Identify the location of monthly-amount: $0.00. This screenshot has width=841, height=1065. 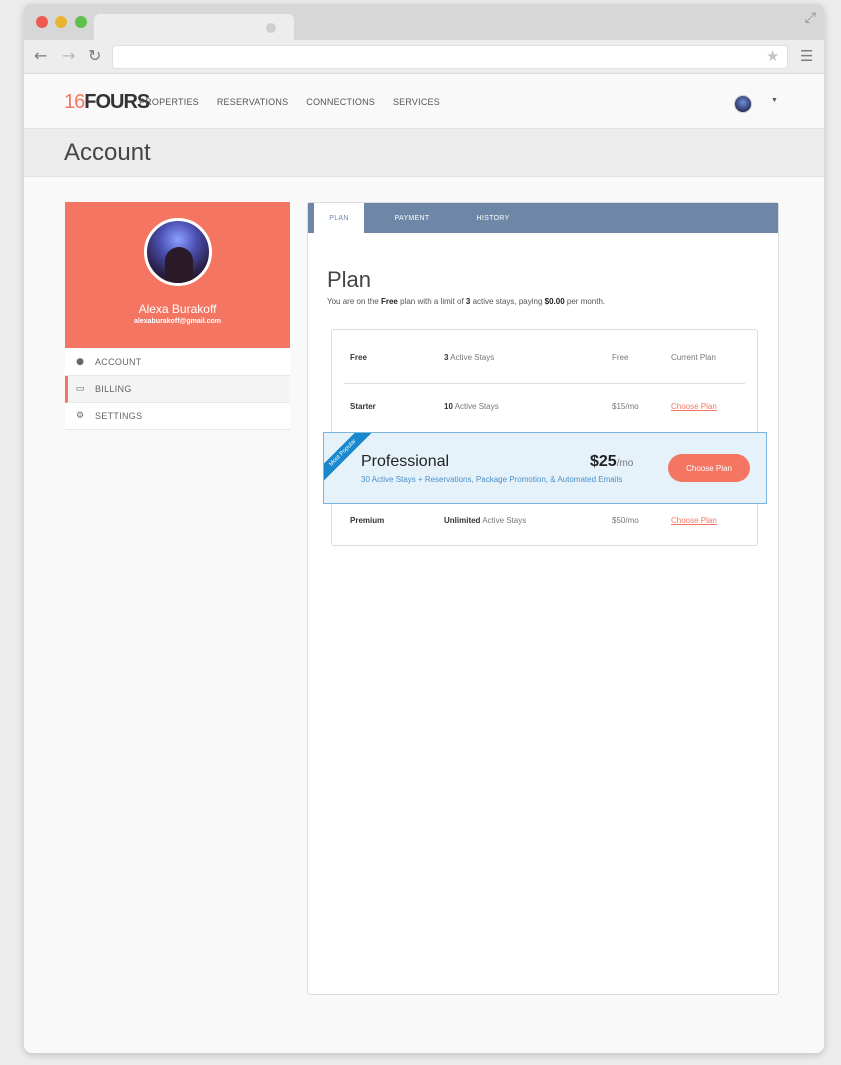
(554, 301).